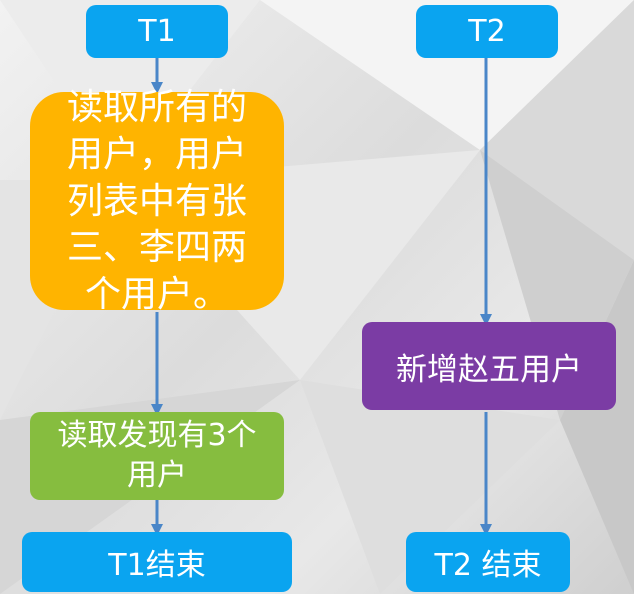 The height and width of the screenshot is (594, 634). I want to click on t1-step1-line-4: 三、李四两, so click(156, 248).